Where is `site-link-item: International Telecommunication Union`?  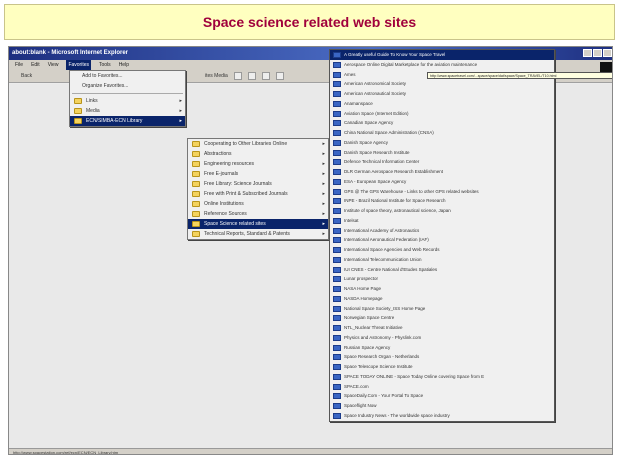 site-link-item: International Telecommunication Union is located at coordinates (442, 260).